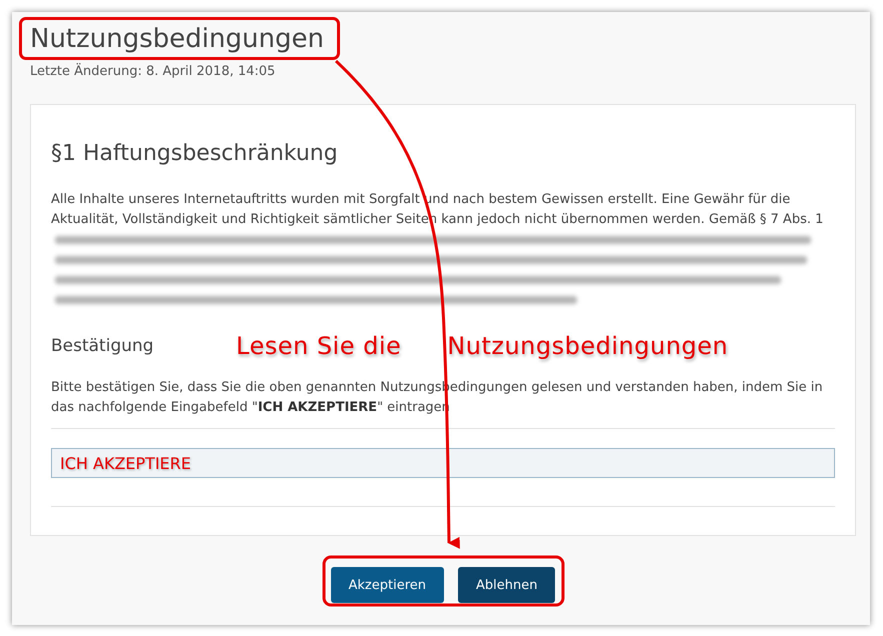  Describe the element at coordinates (587, 346) in the screenshot. I see `annotation-label: Nutzungsbedingungen` at that location.